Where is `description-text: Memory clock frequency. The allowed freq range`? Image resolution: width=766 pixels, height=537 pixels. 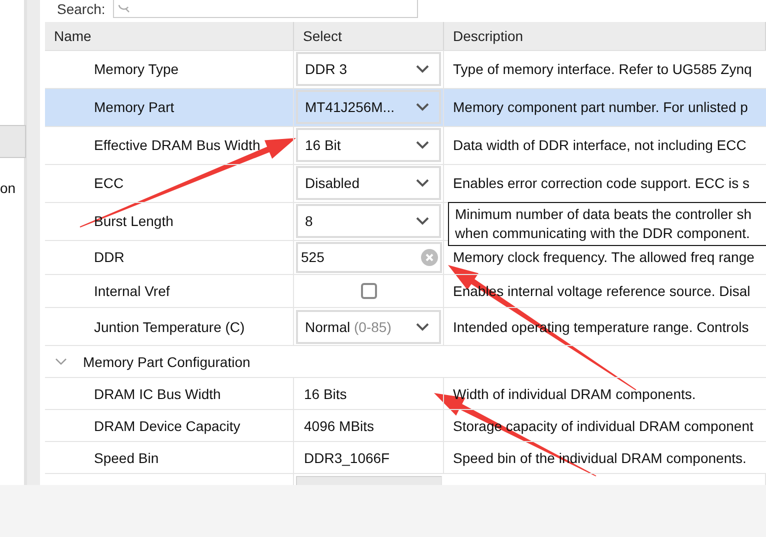 description-text: Memory clock frequency. The allowed freq range is located at coordinates (603, 257).